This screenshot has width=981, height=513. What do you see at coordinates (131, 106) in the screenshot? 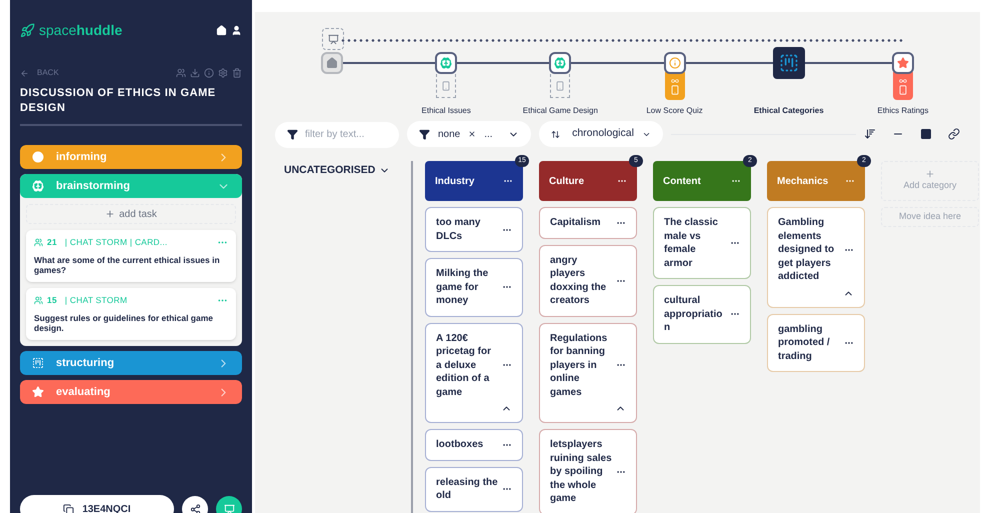
I see `session-title: DISCUSSION OF ETHICS IN GAME DESIGN` at bounding box center [131, 106].